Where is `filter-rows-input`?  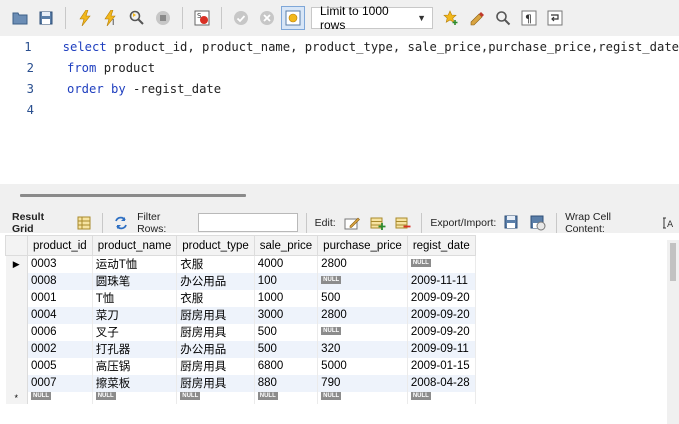
filter-rows-input is located at coordinates (248, 222).